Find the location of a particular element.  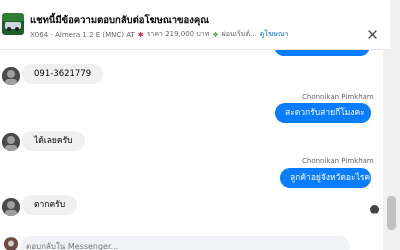

incoming-message: 091-3621779 is located at coordinates (63, 74).